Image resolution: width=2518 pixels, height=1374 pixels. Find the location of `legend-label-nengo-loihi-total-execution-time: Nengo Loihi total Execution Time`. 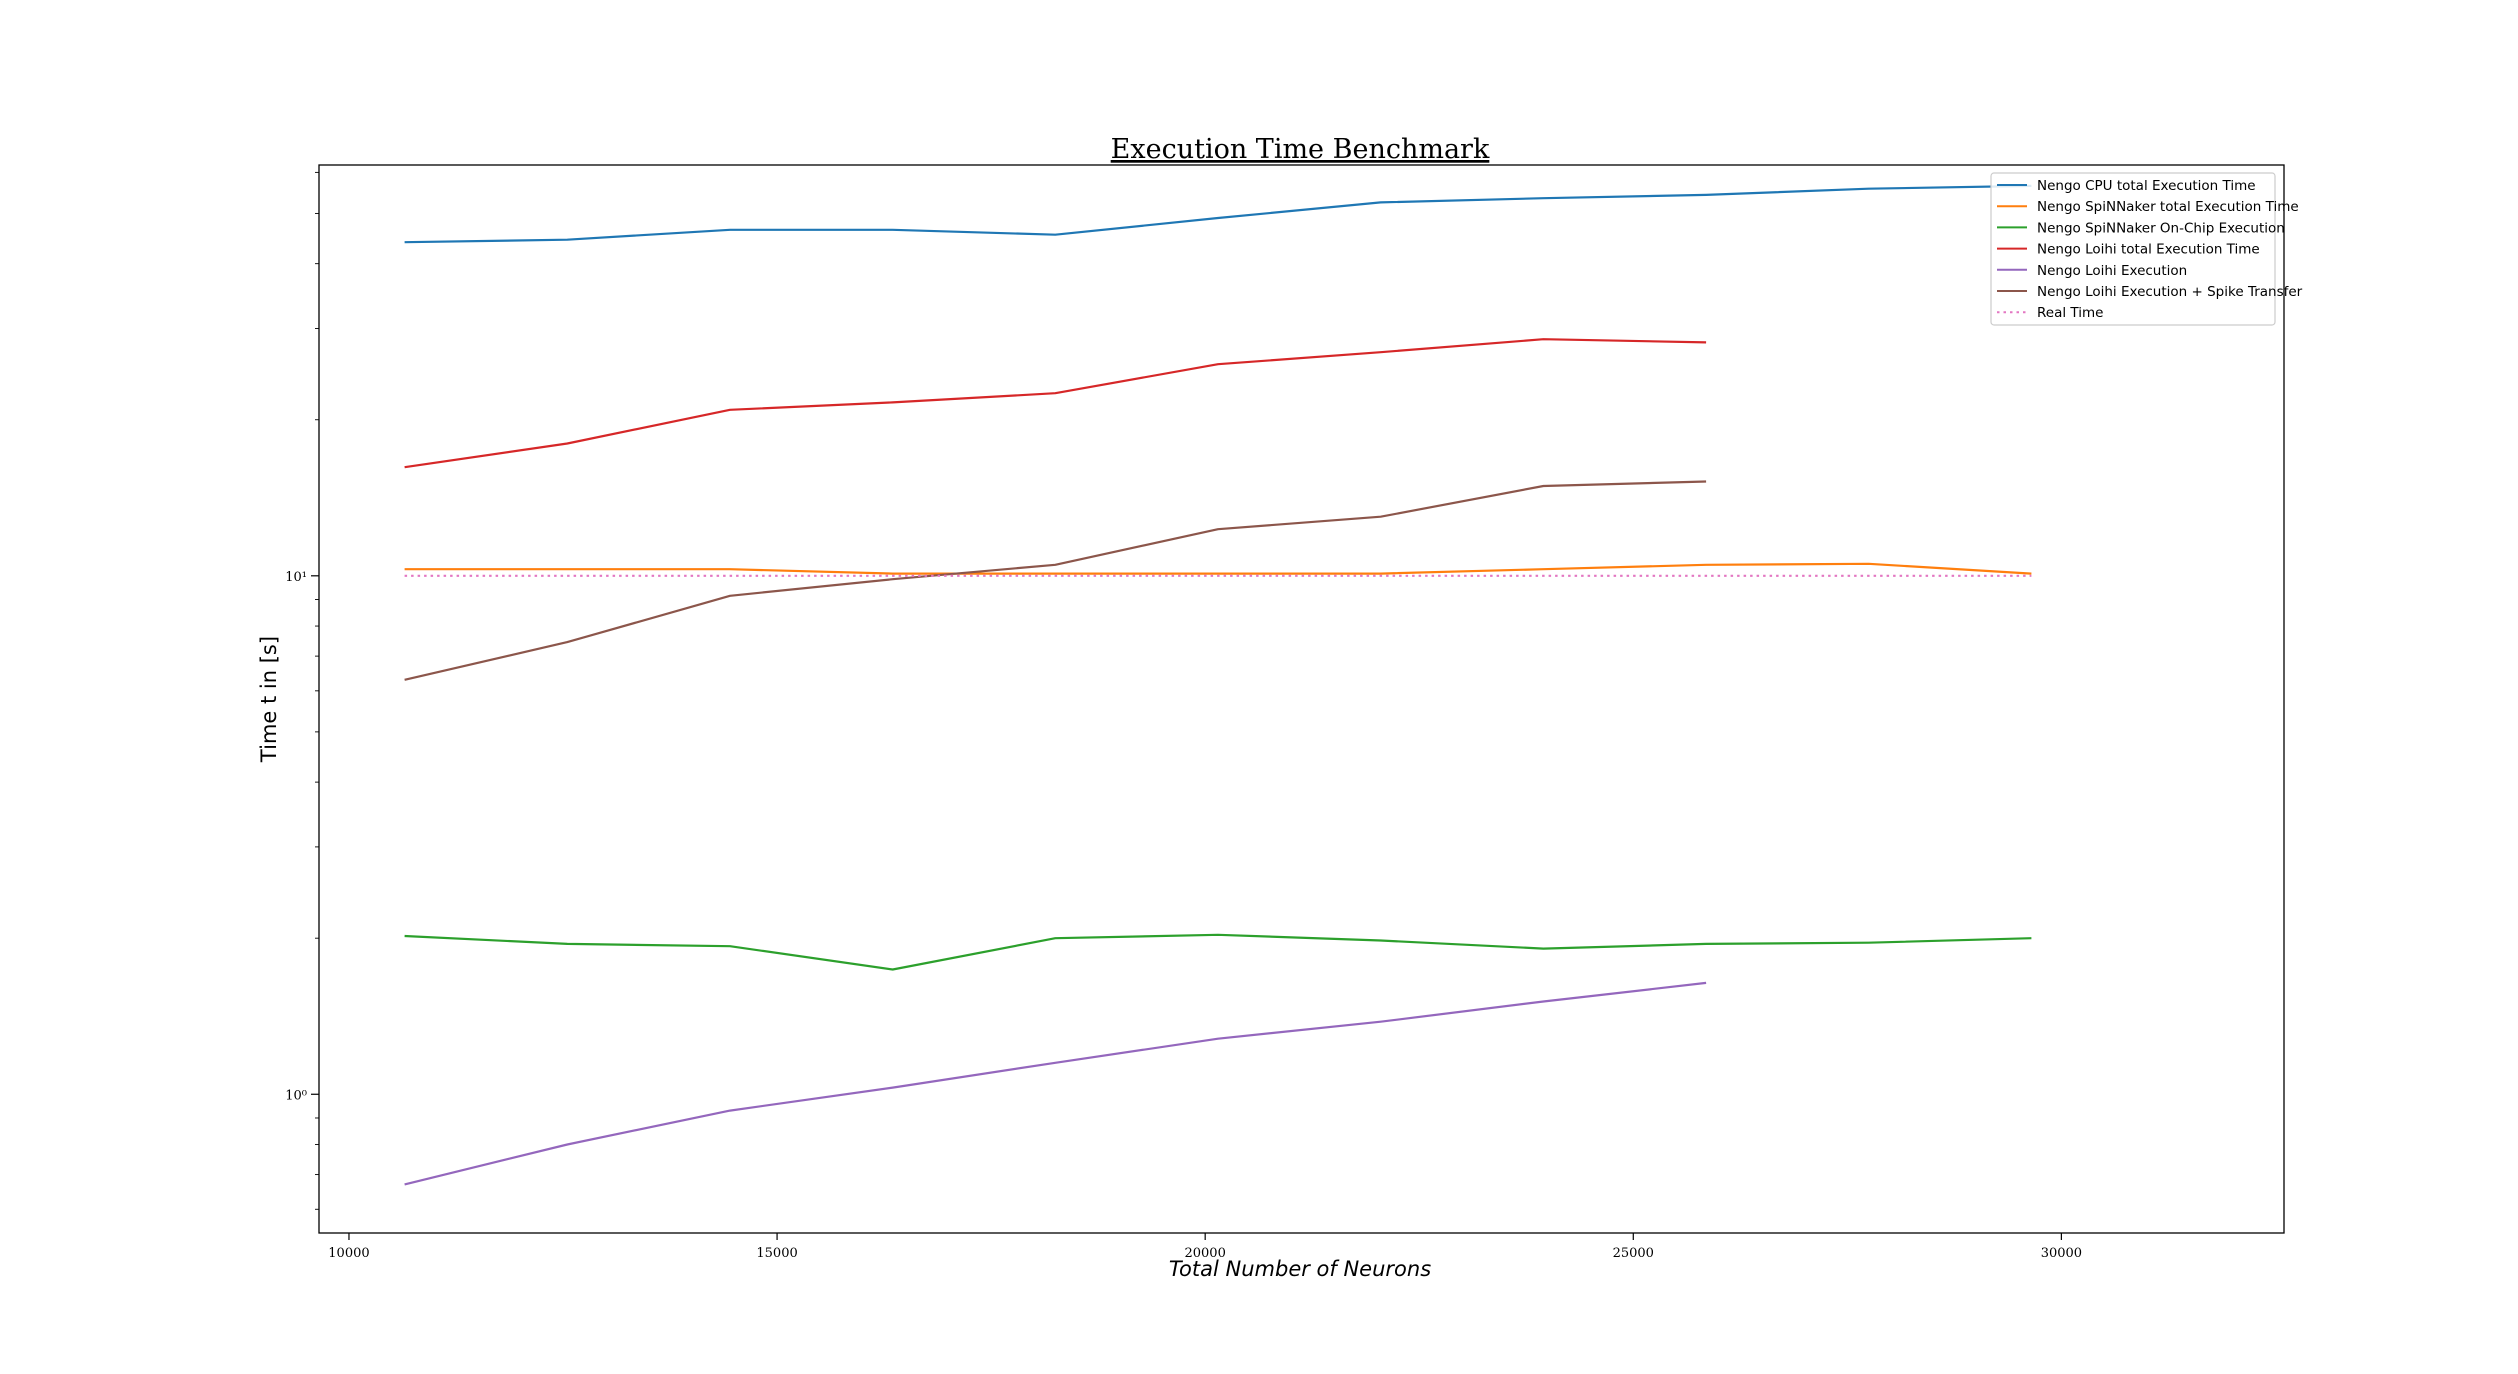

legend-label-nengo-loihi-total-execution-time: Nengo Loihi total Execution Time is located at coordinates (2148, 250).